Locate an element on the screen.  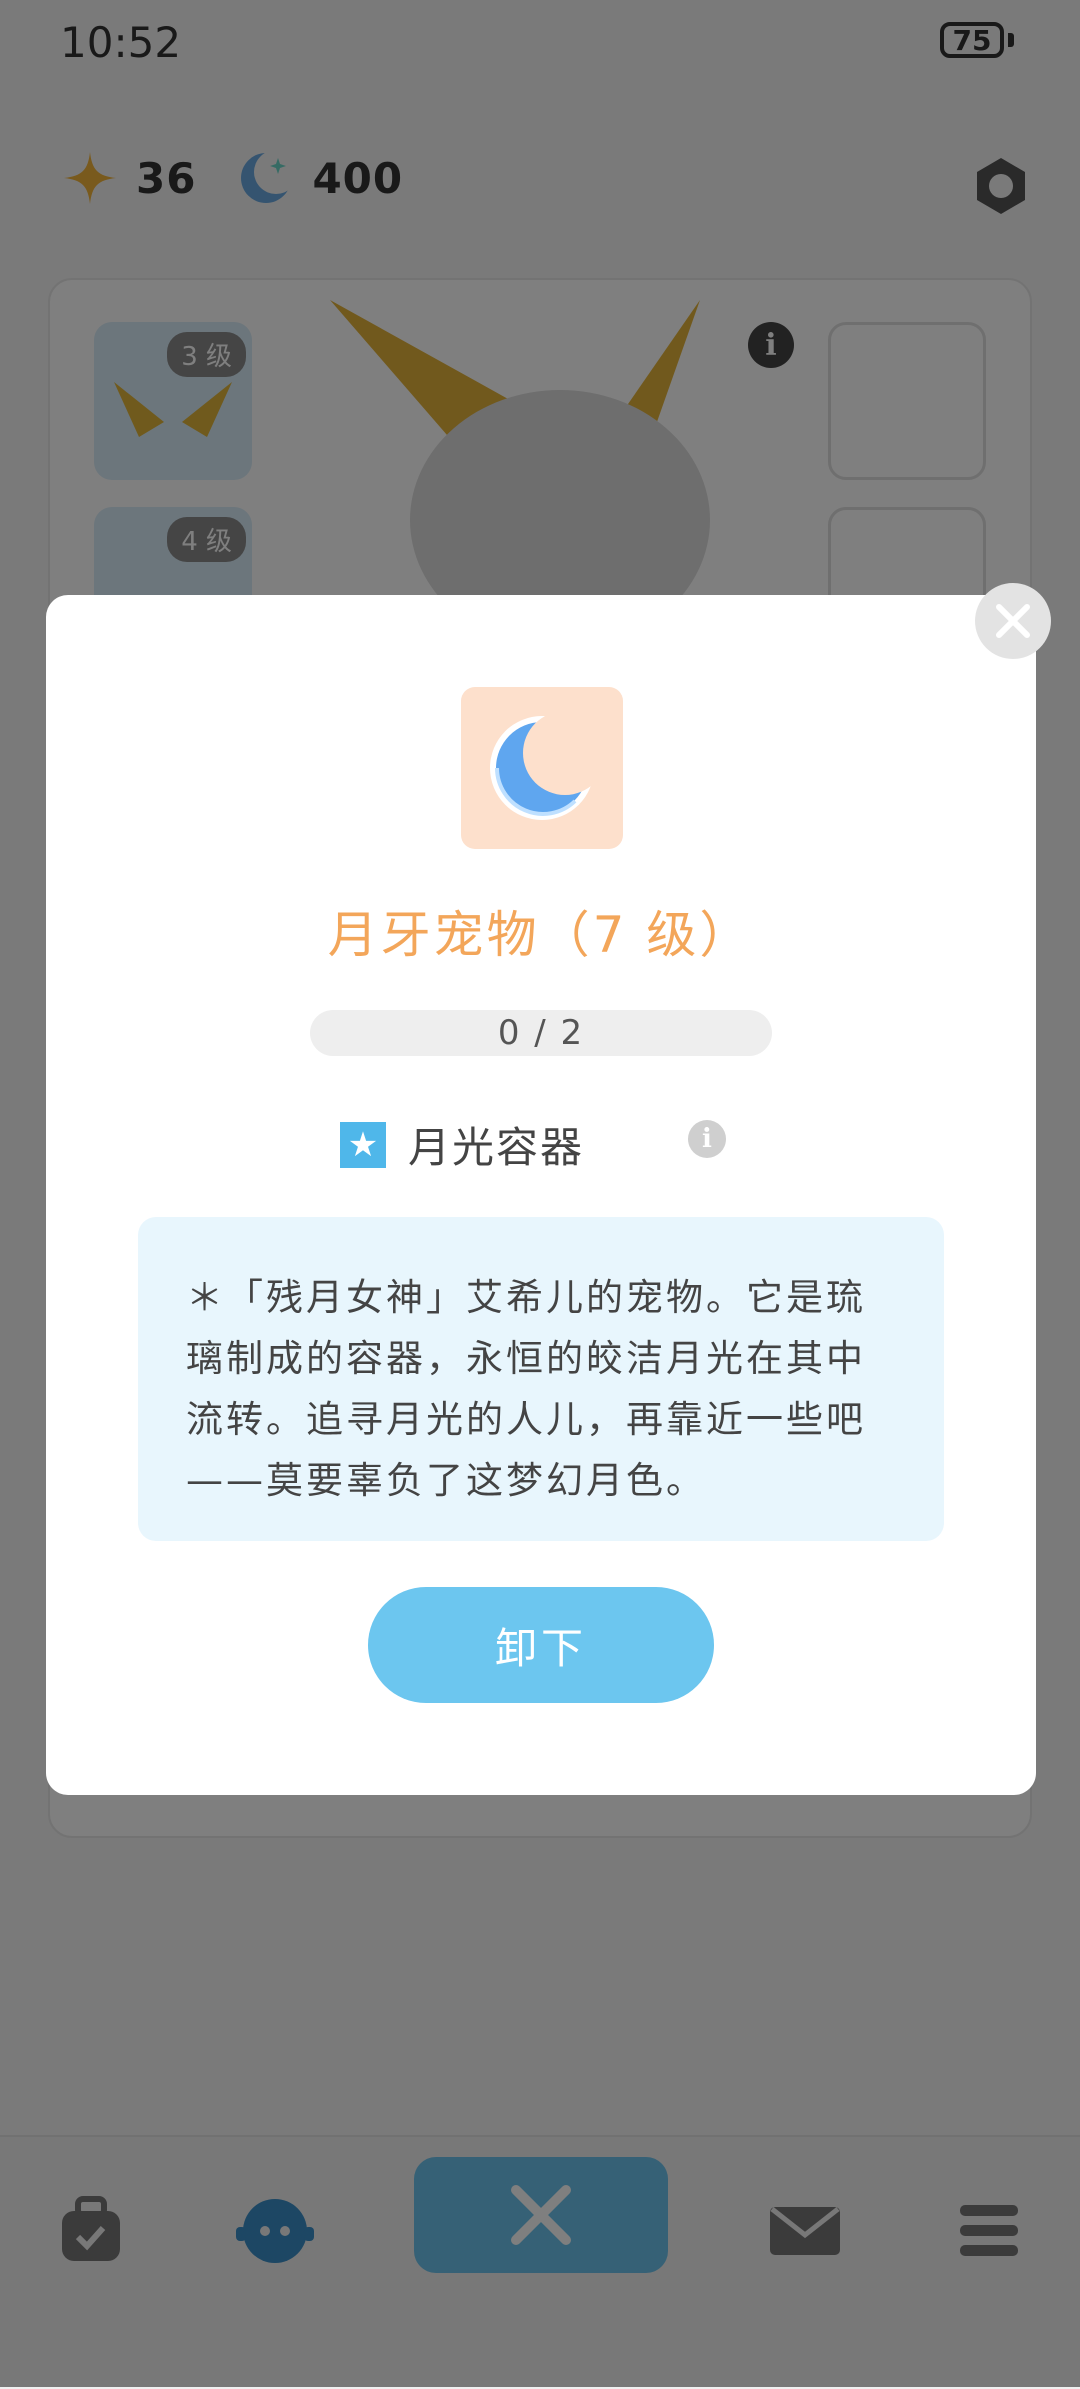
item-title: 月牙宠物（7 级） is located at coordinates (540, 935).